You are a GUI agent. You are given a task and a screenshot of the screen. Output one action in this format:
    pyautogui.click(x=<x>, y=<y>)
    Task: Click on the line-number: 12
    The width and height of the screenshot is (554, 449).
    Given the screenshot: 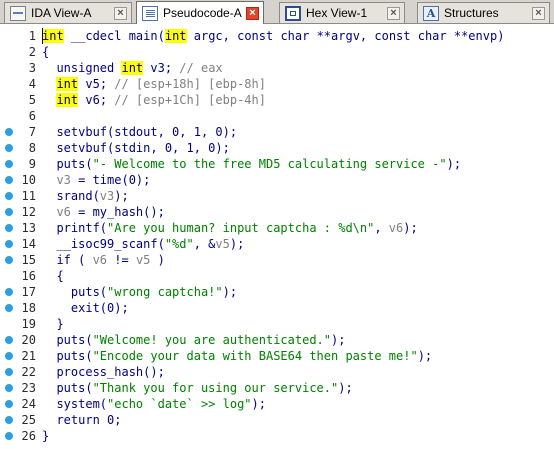 What is the action you would take?
    pyautogui.click(x=28, y=212)
    